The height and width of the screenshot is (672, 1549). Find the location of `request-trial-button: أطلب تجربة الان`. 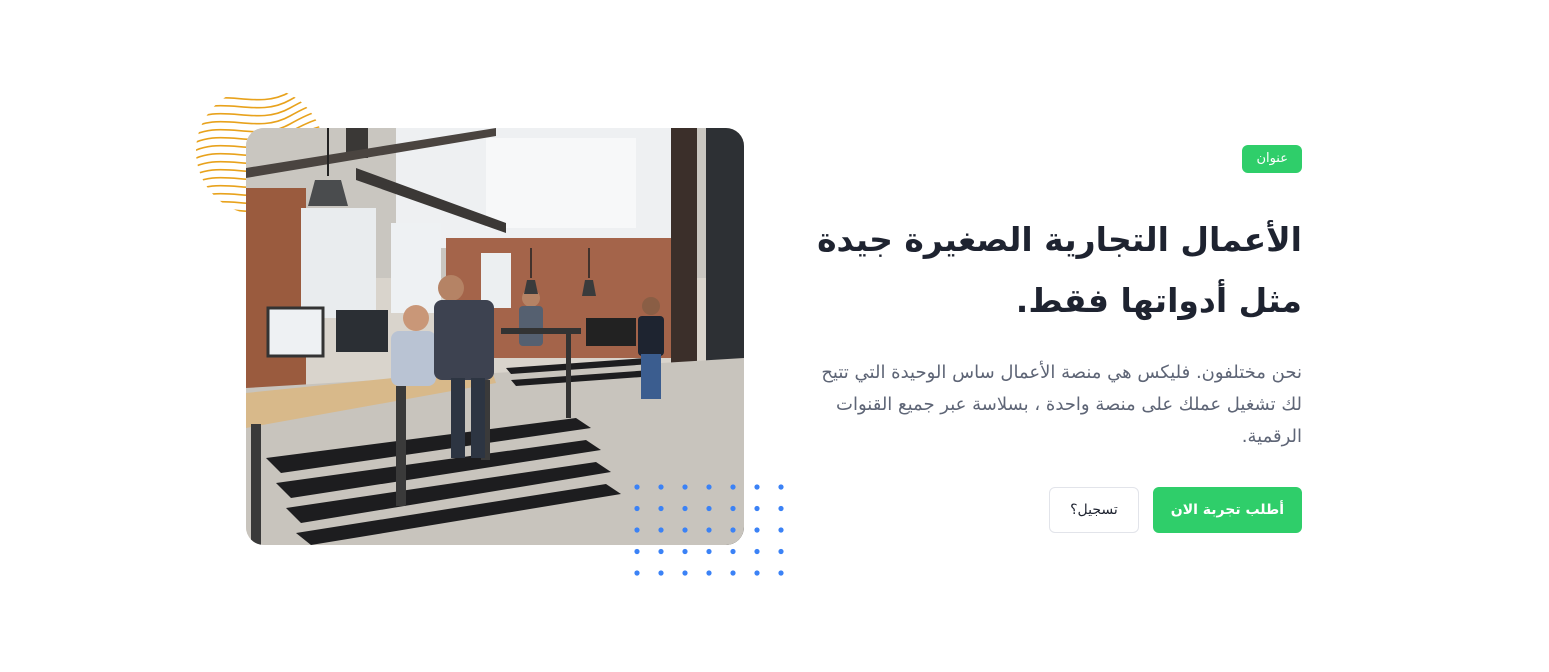

request-trial-button: أطلب تجربة الان is located at coordinates (1227, 510).